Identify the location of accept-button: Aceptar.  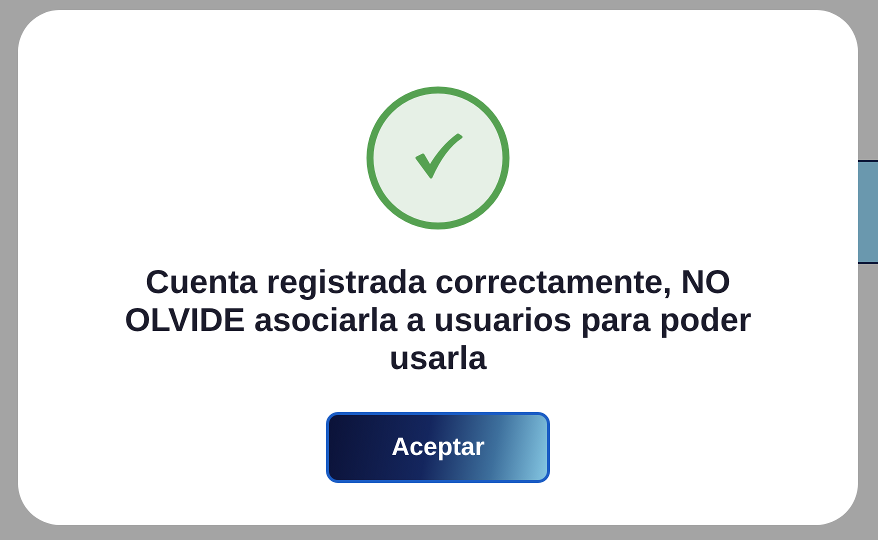
(438, 447).